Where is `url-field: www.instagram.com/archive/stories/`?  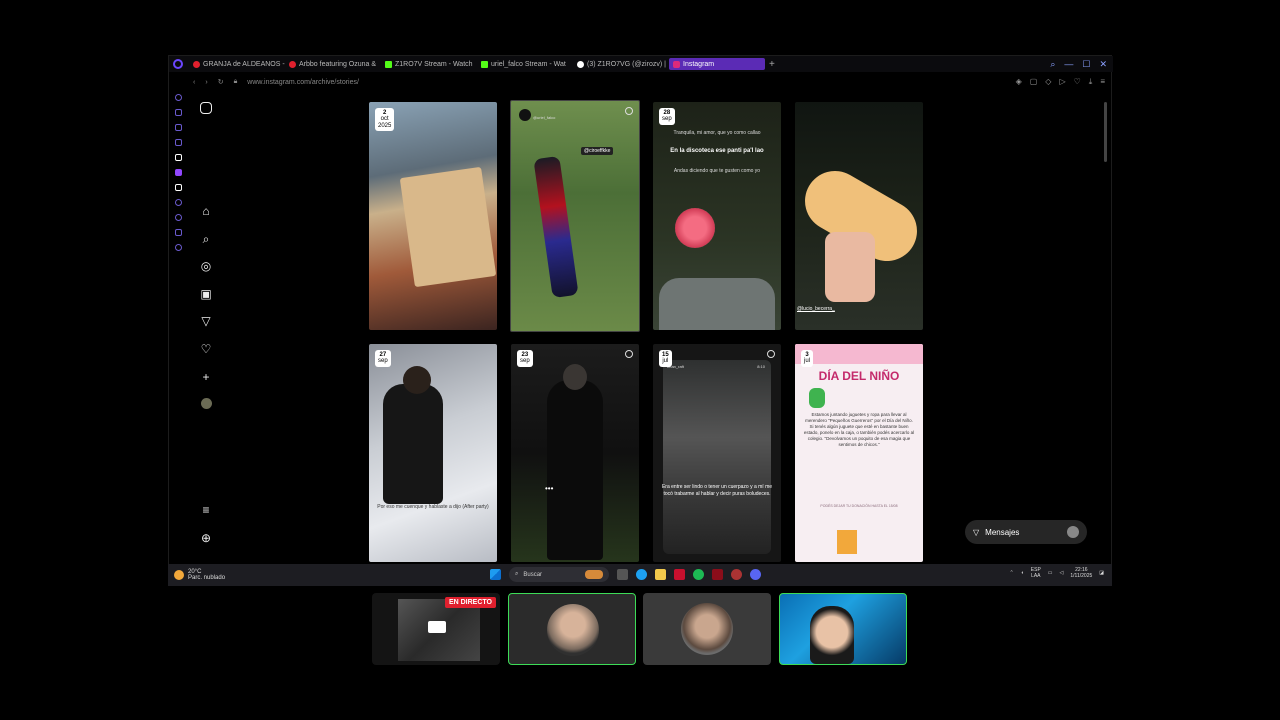
url-field: www.instagram.com/archive/stories/ is located at coordinates (303, 82).